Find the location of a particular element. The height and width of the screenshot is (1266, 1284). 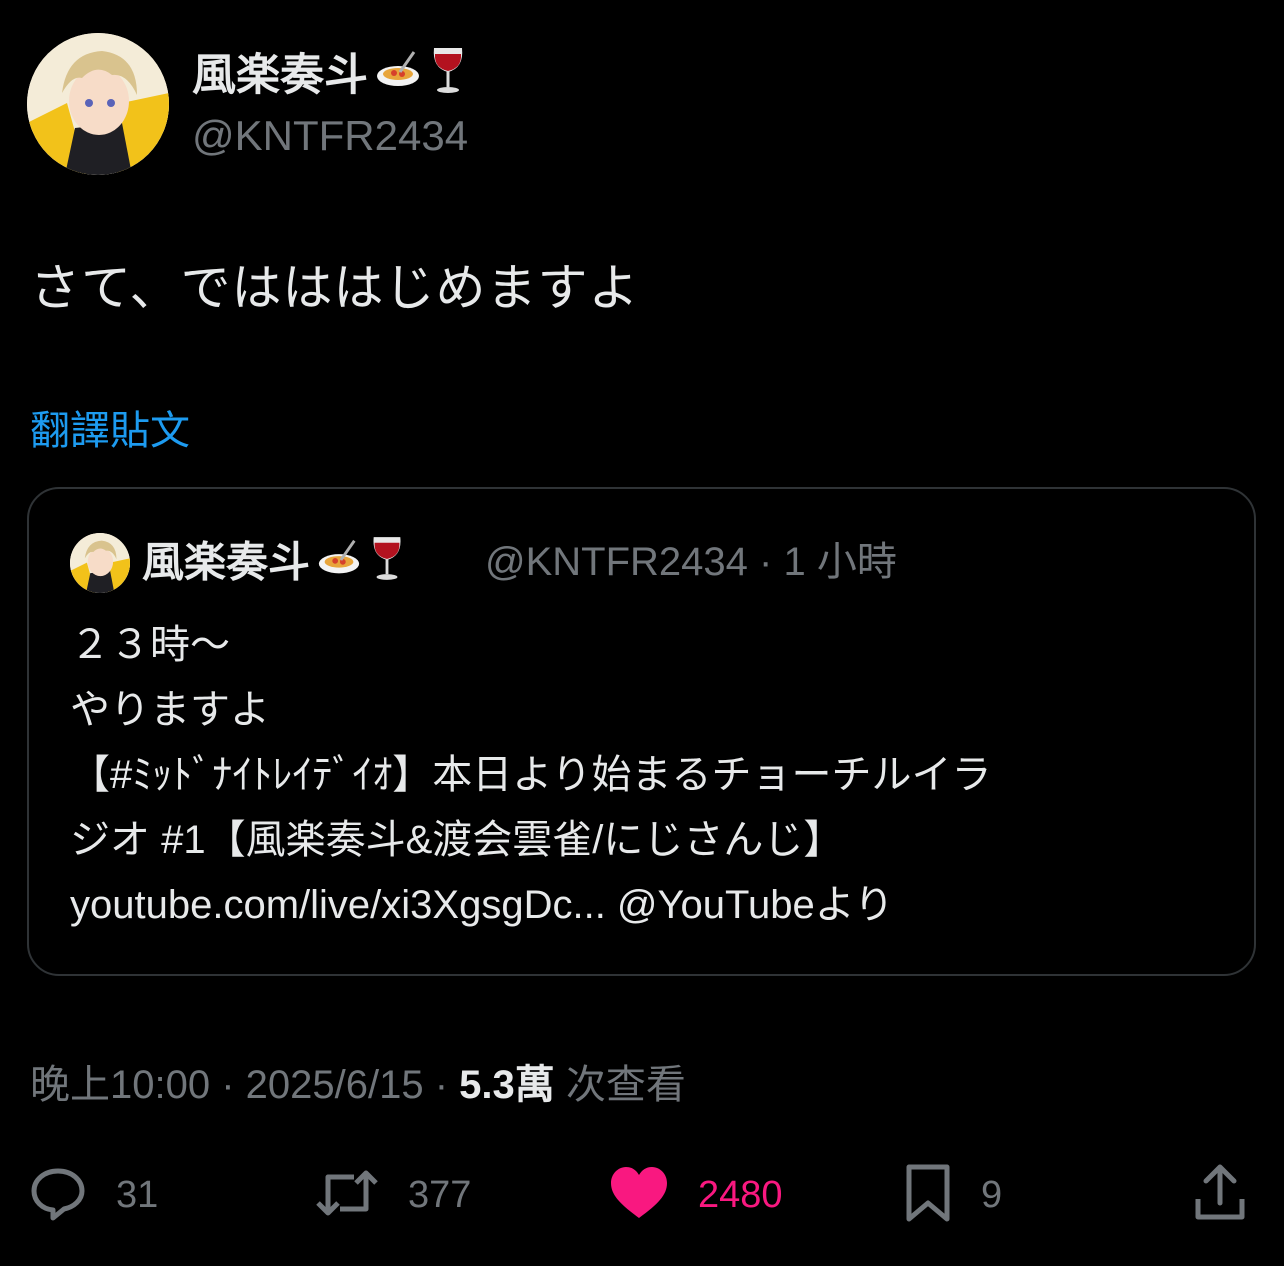

timestamp: 晚上10:00 · 2025/6/15 · is located at coordinates (244, 1085).